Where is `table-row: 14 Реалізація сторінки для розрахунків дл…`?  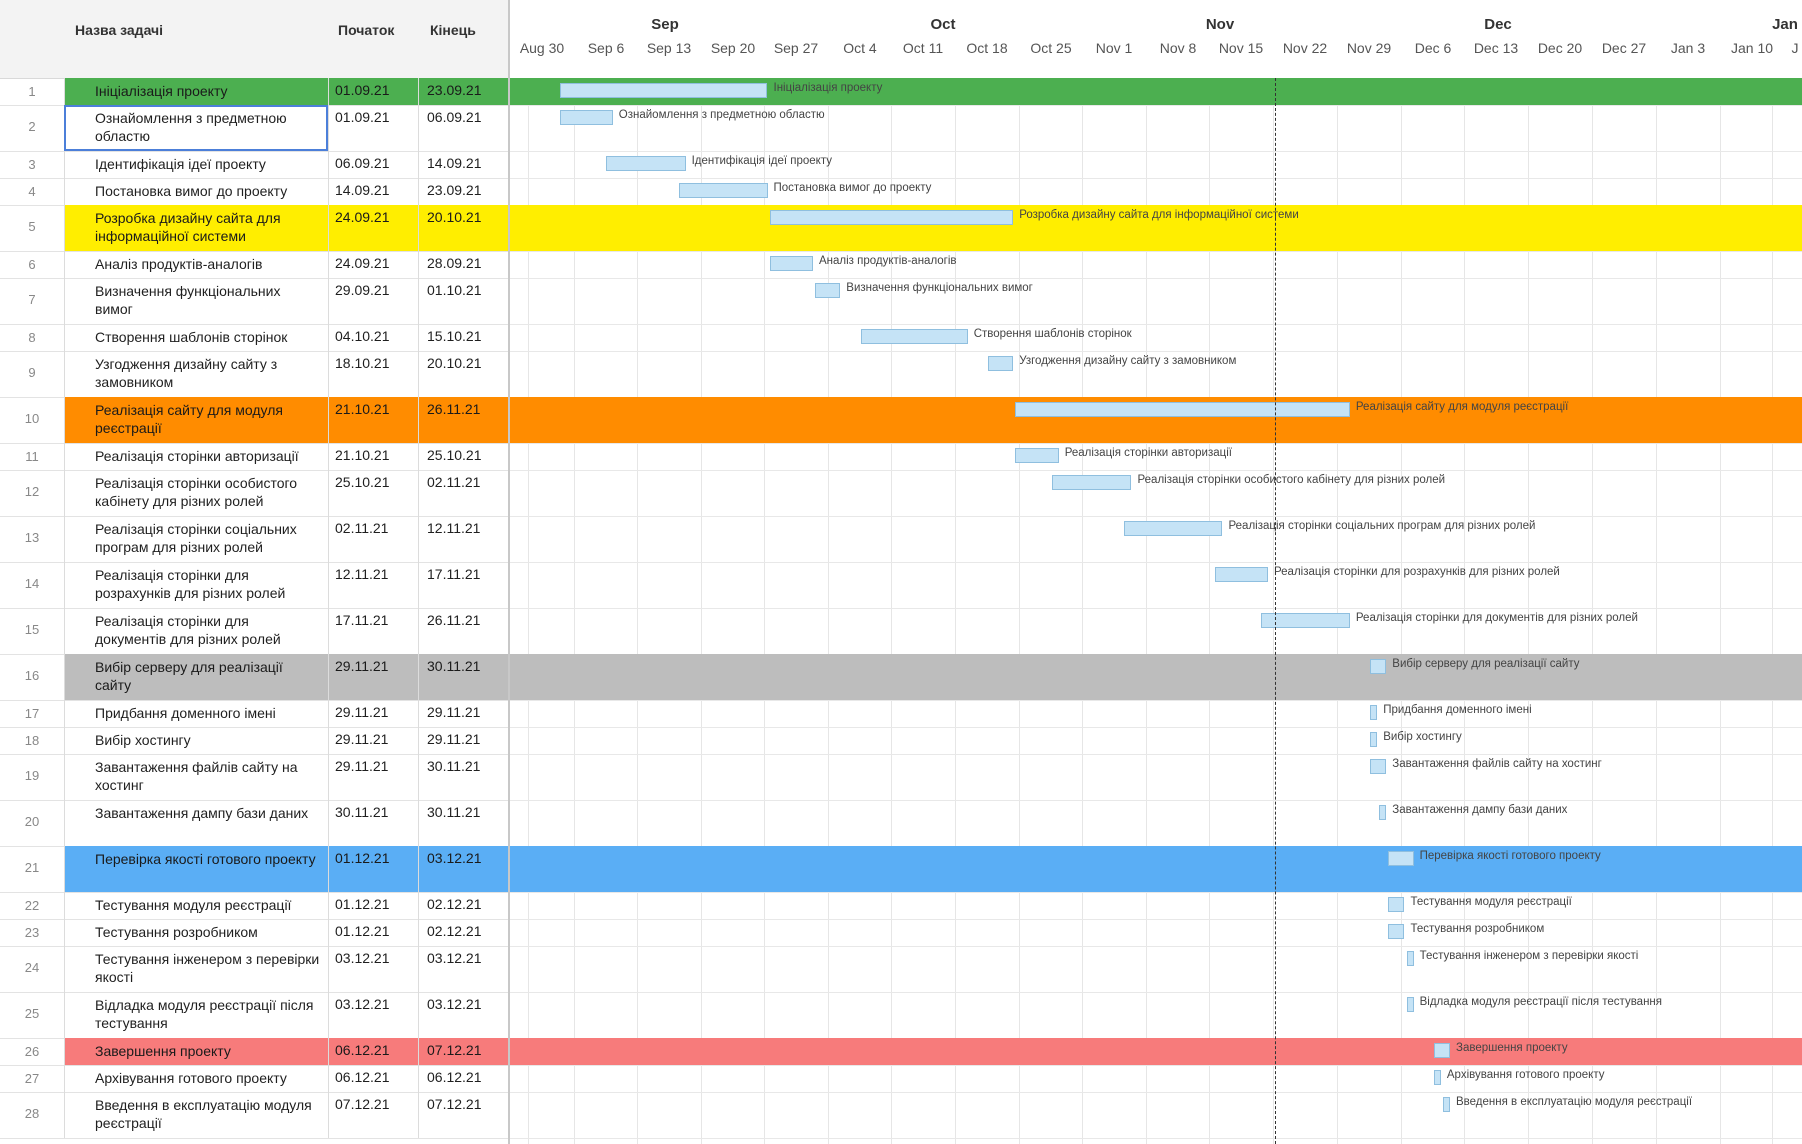
table-row: 14 Реалізація сторінки для розрахунків дл… is located at coordinates (255, 585).